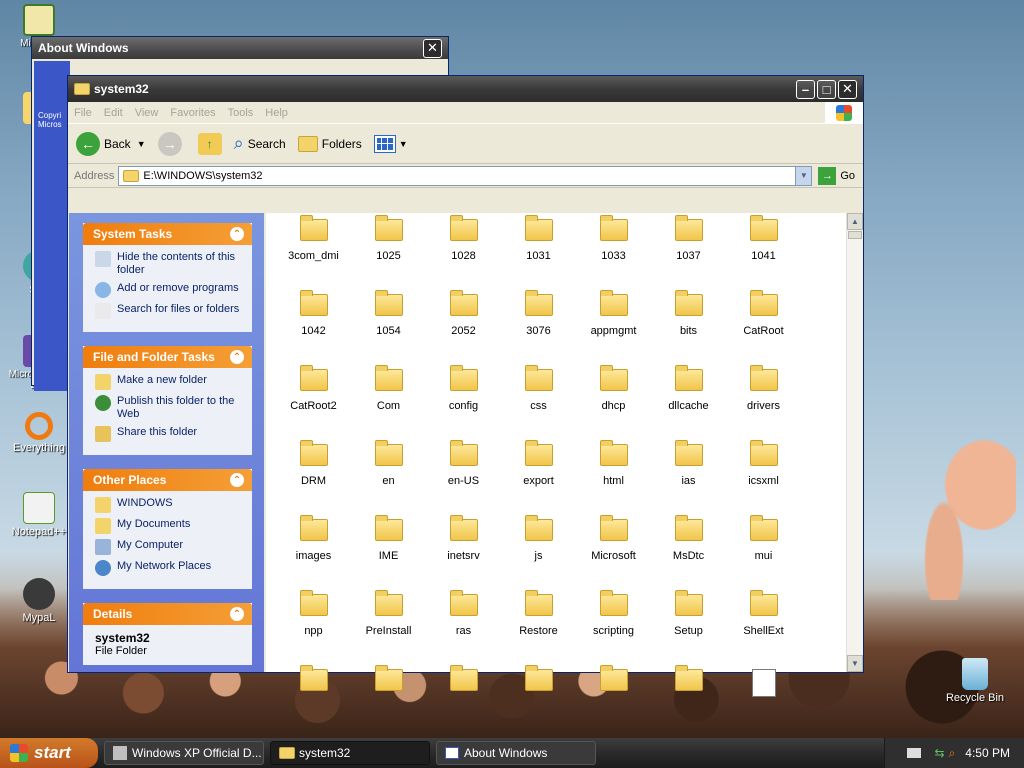 The height and width of the screenshot is (768, 1024). I want to click on folder-item: 3com_dmi, so click(313, 250).